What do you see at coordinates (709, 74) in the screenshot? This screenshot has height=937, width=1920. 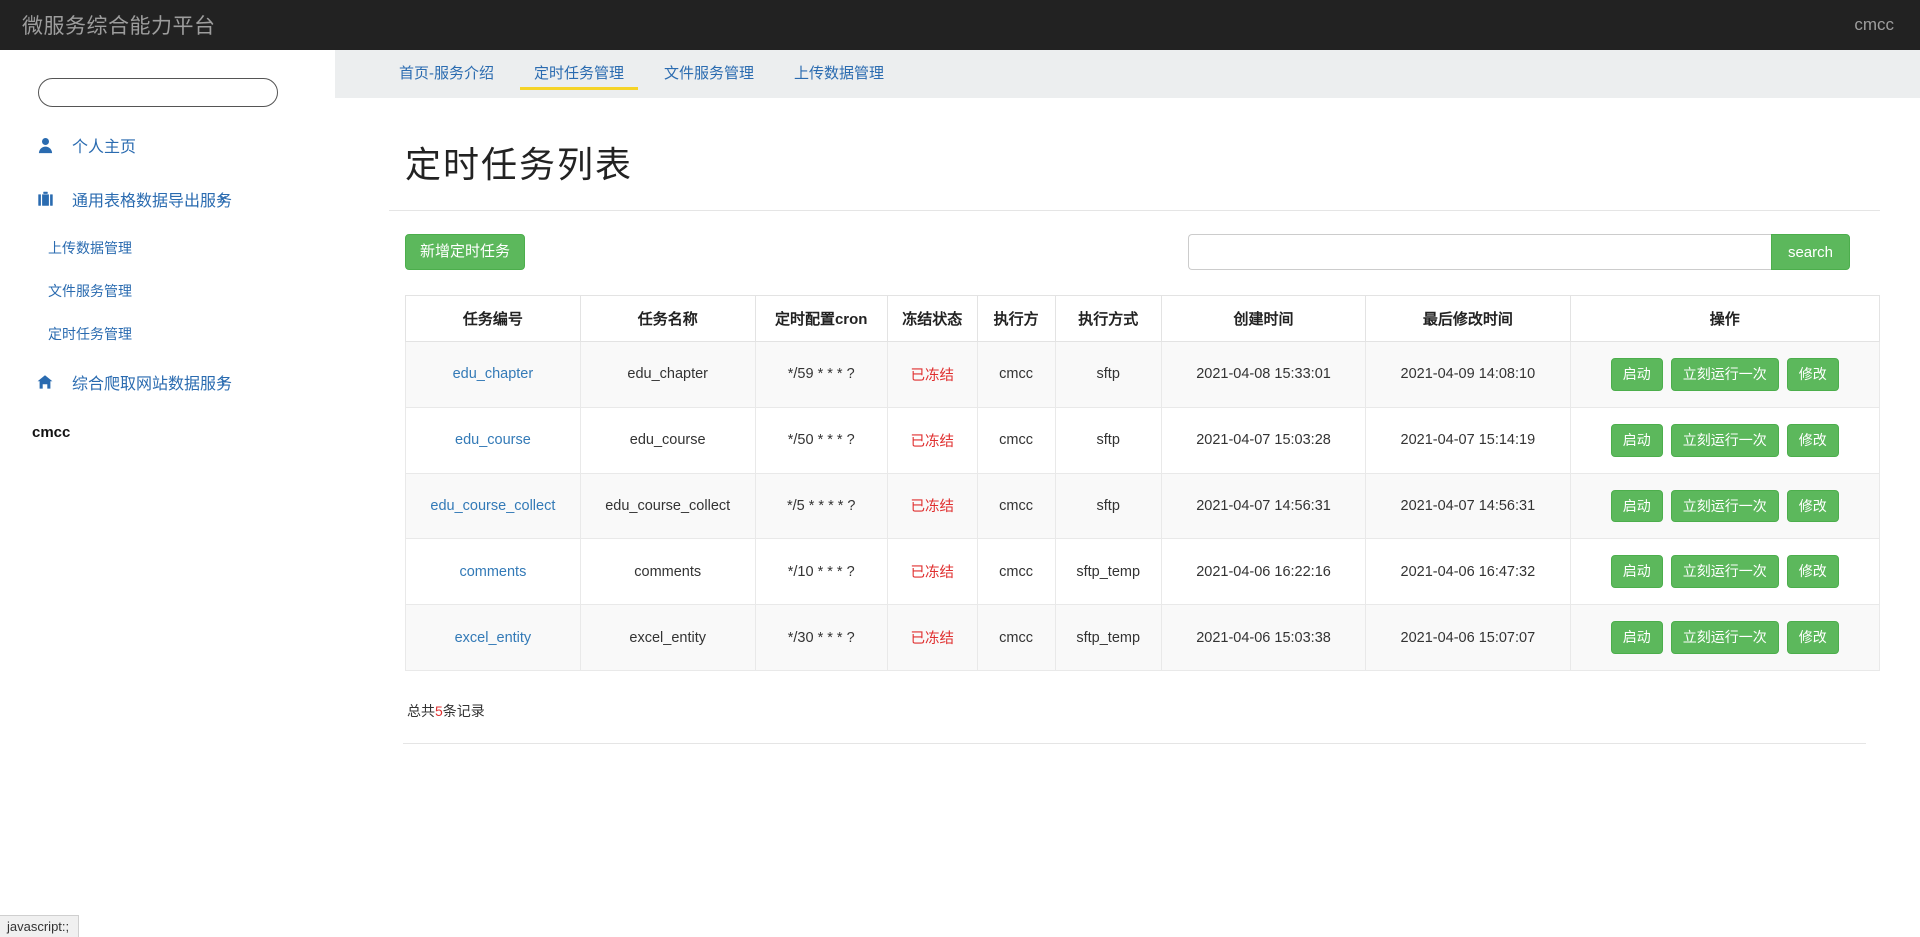 I see `tab-file-service: 文件服务管理` at bounding box center [709, 74].